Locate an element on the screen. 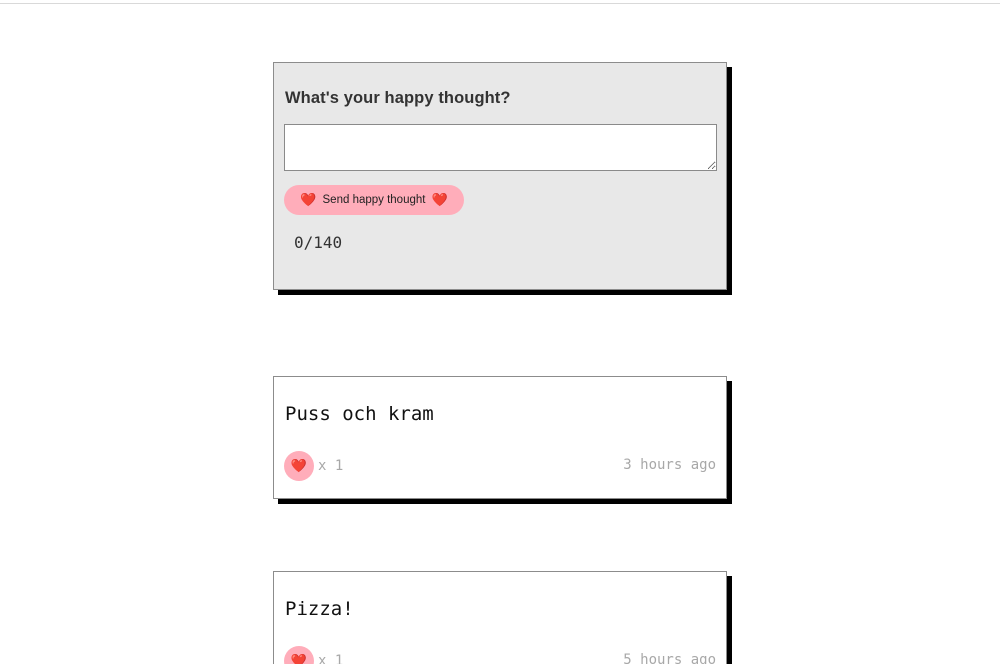 This screenshot has height=664, width=1000. thought-timestamp: 3 hours ago is located at coordinates (669, 465).